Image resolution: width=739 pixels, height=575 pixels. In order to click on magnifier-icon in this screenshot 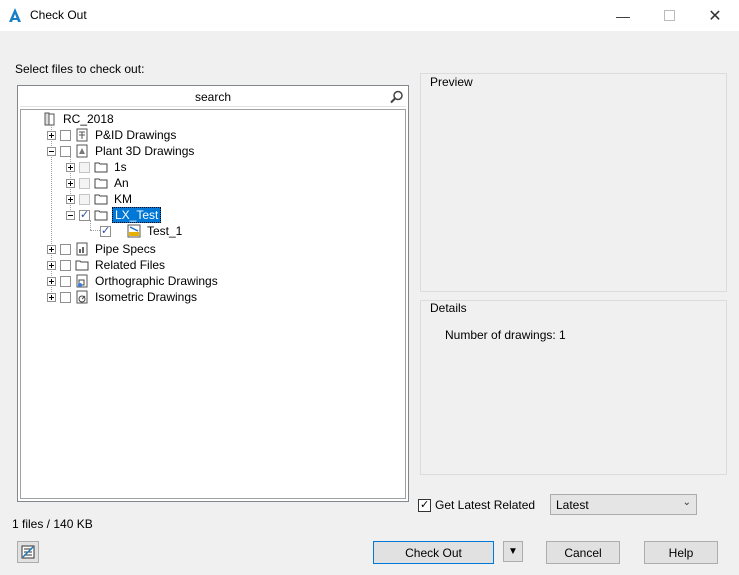, I will do `click(397, 97)`.